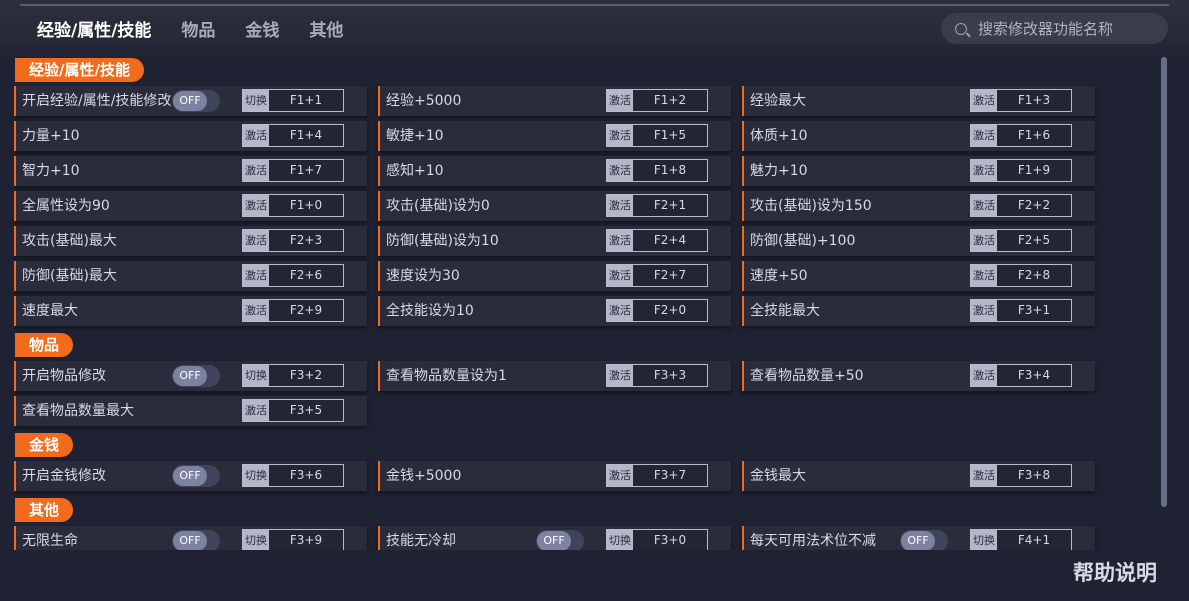  What do you see at coordinates (670, 310) in the screenshot?
I see `hotkey-label: F2+0` at bounding box center [670, 310].